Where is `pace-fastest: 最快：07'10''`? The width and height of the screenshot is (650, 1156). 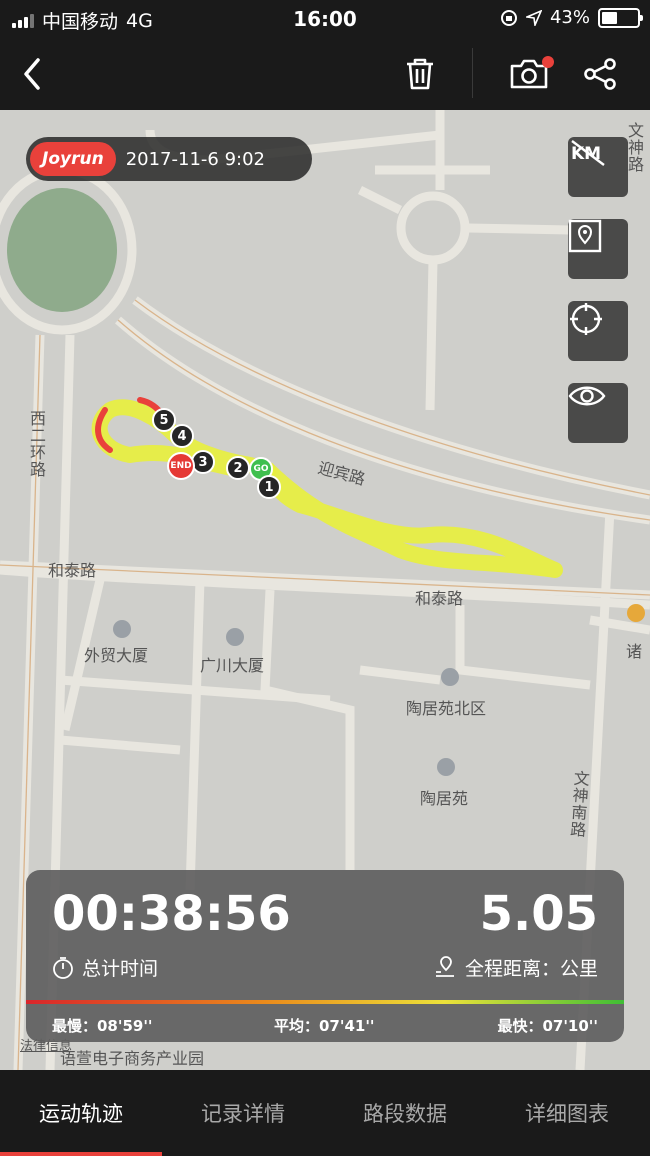
pace-fastest: 最快：07'10'' is located at coordinates (547, 1026).